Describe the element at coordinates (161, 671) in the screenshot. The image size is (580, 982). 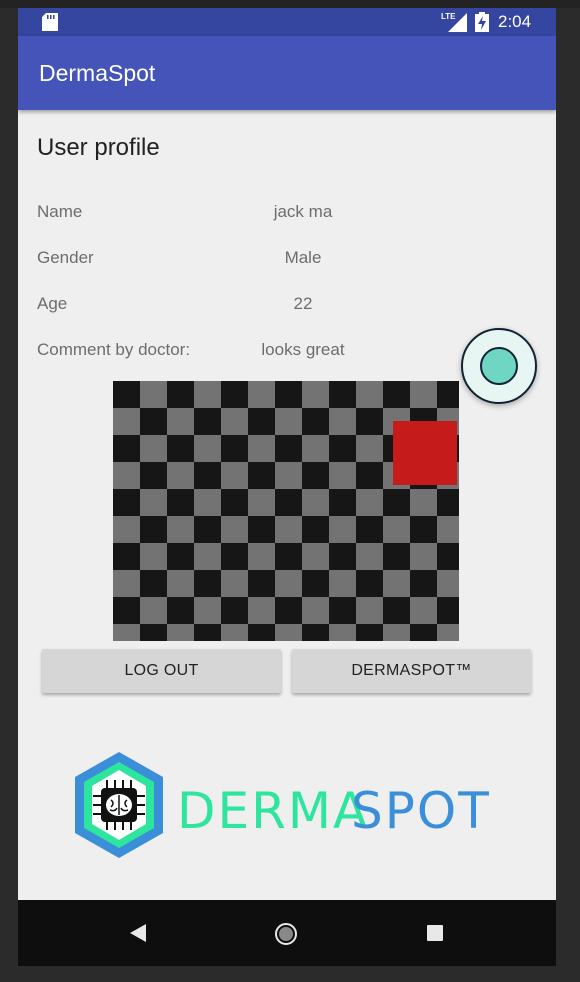
I see `logout-button: LOG OUT` at that location.